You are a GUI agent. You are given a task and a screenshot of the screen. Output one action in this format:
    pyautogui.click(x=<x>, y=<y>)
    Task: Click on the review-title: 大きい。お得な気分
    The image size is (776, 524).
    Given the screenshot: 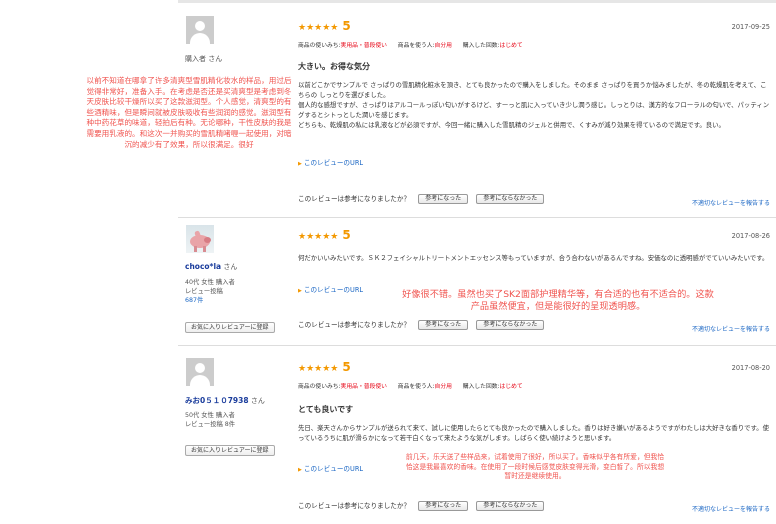 What is the action you would take?
    pyautogui.click(x=334, y=66)
    